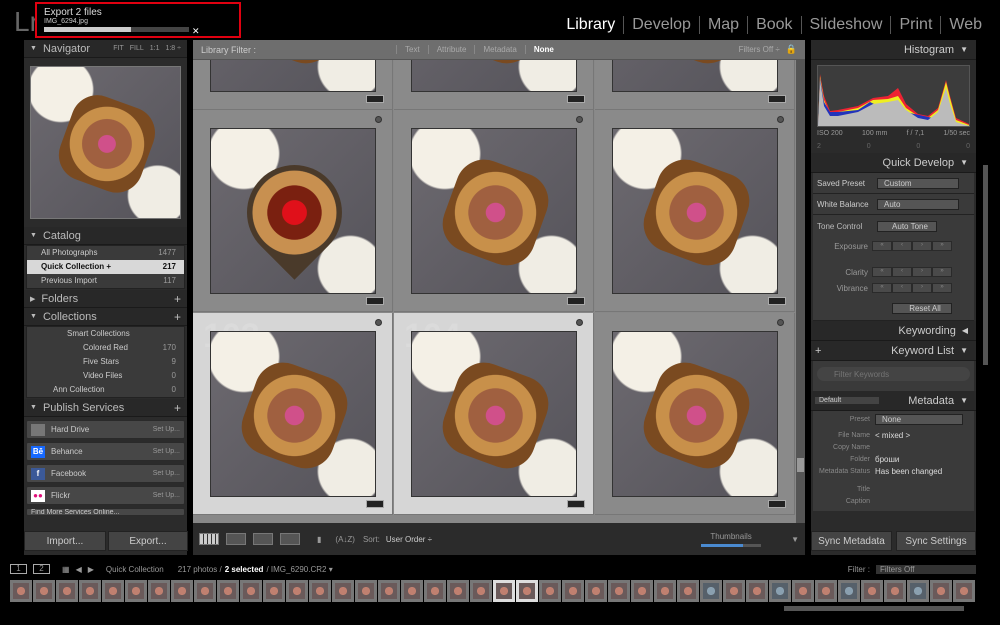 Image resolution: width=1000 pixels, height=625 pixels. Describe the element at coordinates (79, 569) in the screenshot. I see `back-arrow-icon: ◀` at that location.